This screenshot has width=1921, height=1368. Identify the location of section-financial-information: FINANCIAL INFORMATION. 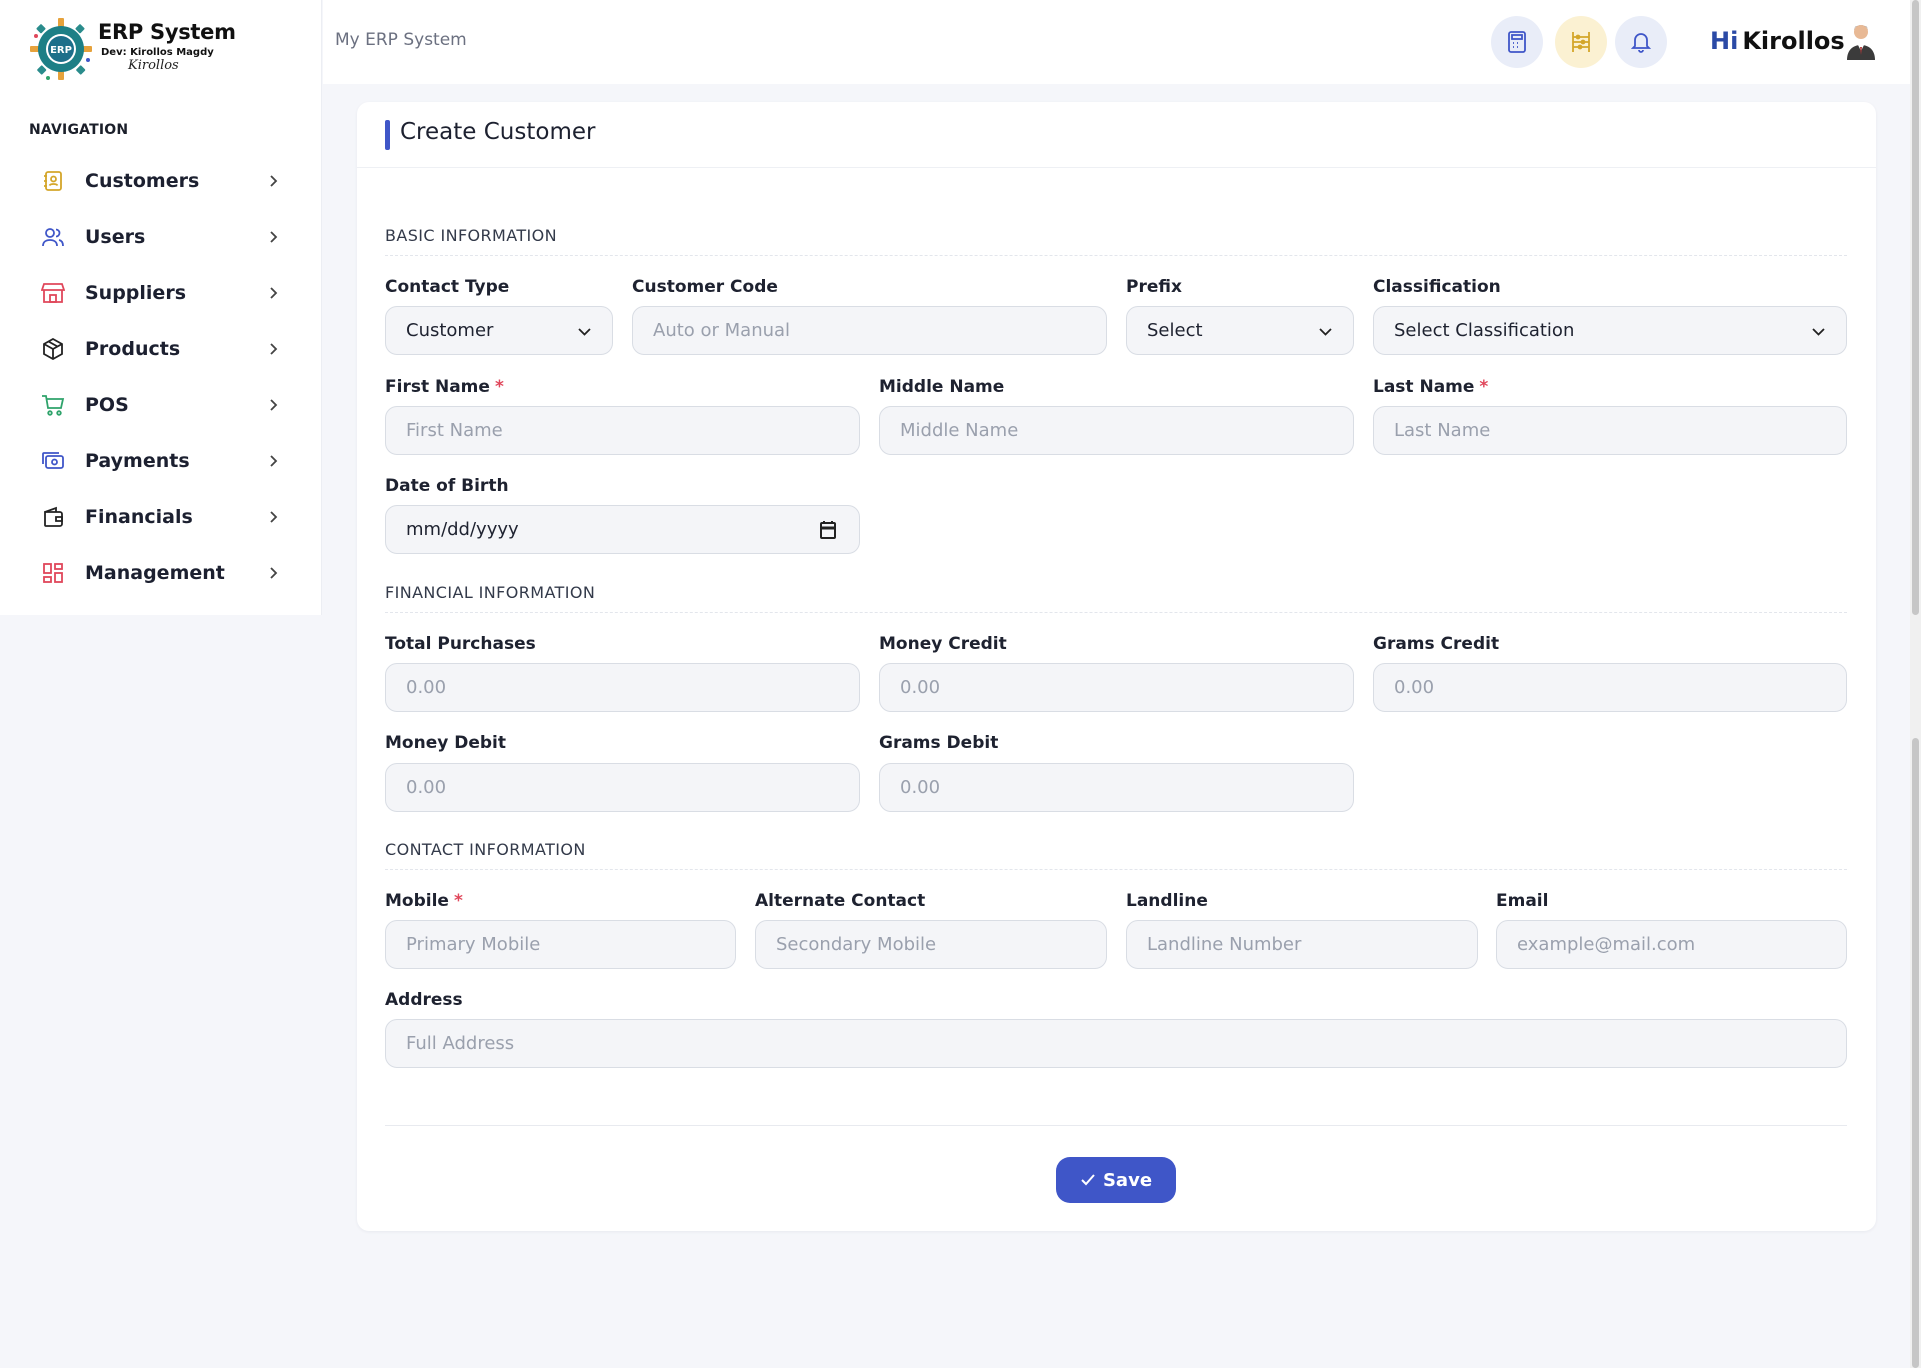
(490, 592).